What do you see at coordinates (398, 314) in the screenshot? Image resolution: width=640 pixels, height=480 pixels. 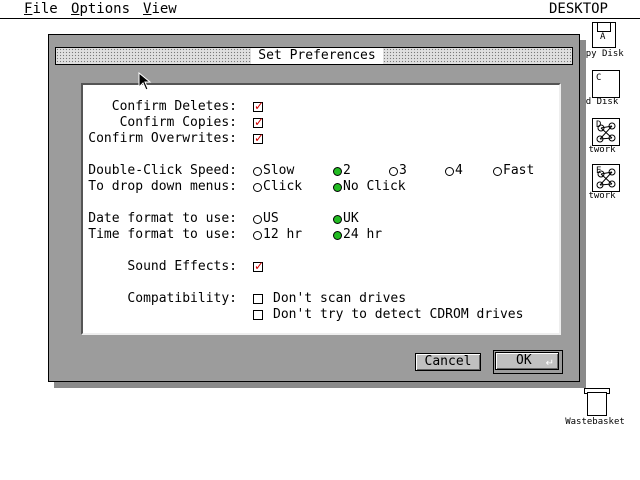 I see `dont-detect-cdrom-label: Don't try to detect CDROM drives` at bounding box center [398, 314].